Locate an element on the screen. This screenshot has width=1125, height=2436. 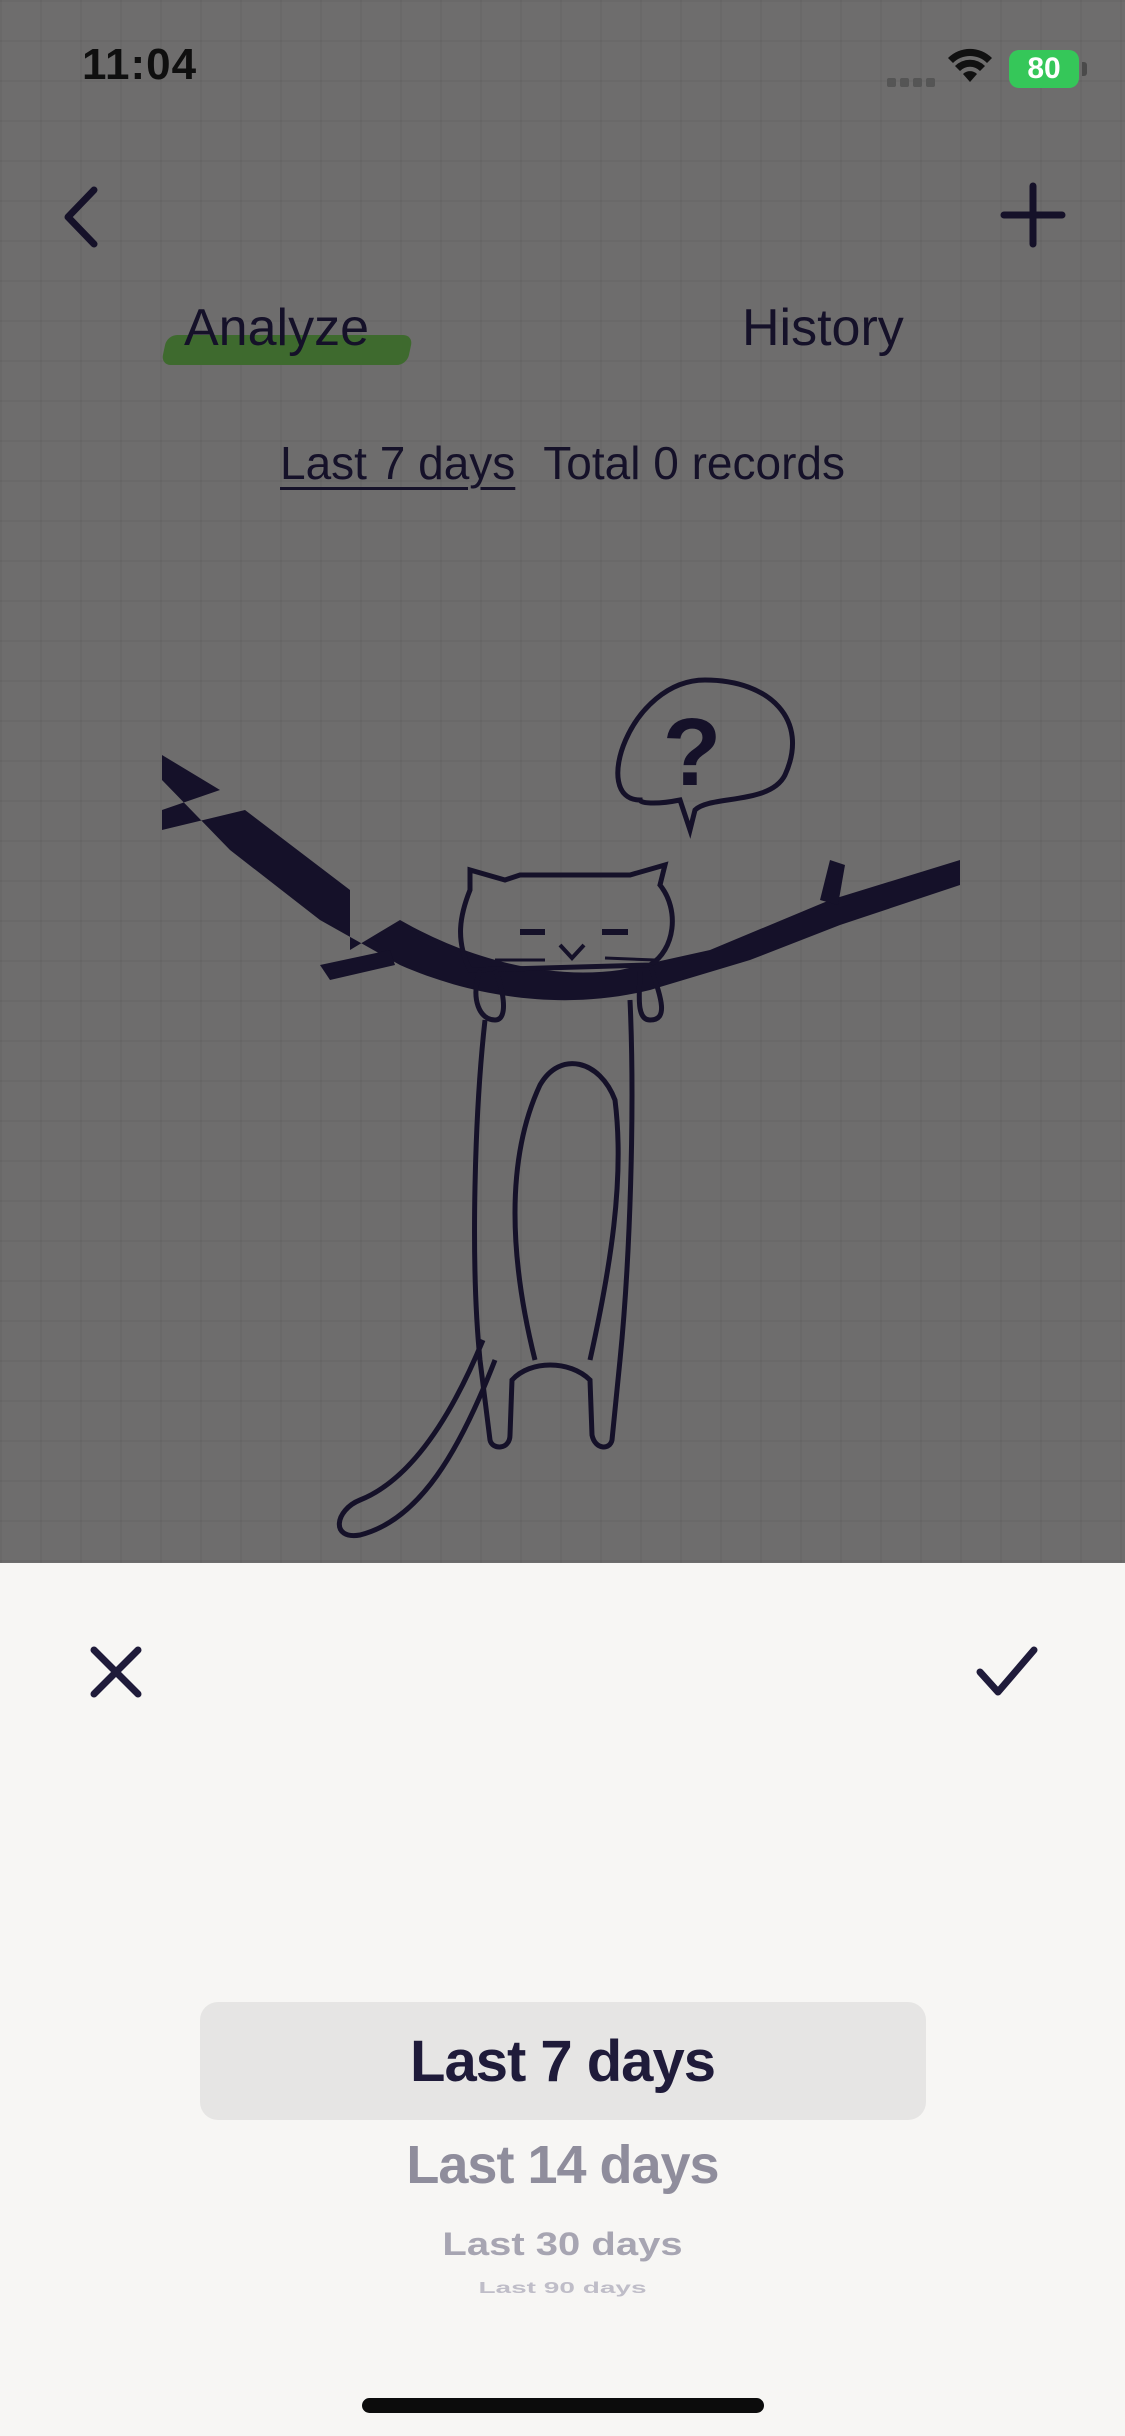
picker-option-last-7-days: Last 7 days is located at coordinates (562, 2061).